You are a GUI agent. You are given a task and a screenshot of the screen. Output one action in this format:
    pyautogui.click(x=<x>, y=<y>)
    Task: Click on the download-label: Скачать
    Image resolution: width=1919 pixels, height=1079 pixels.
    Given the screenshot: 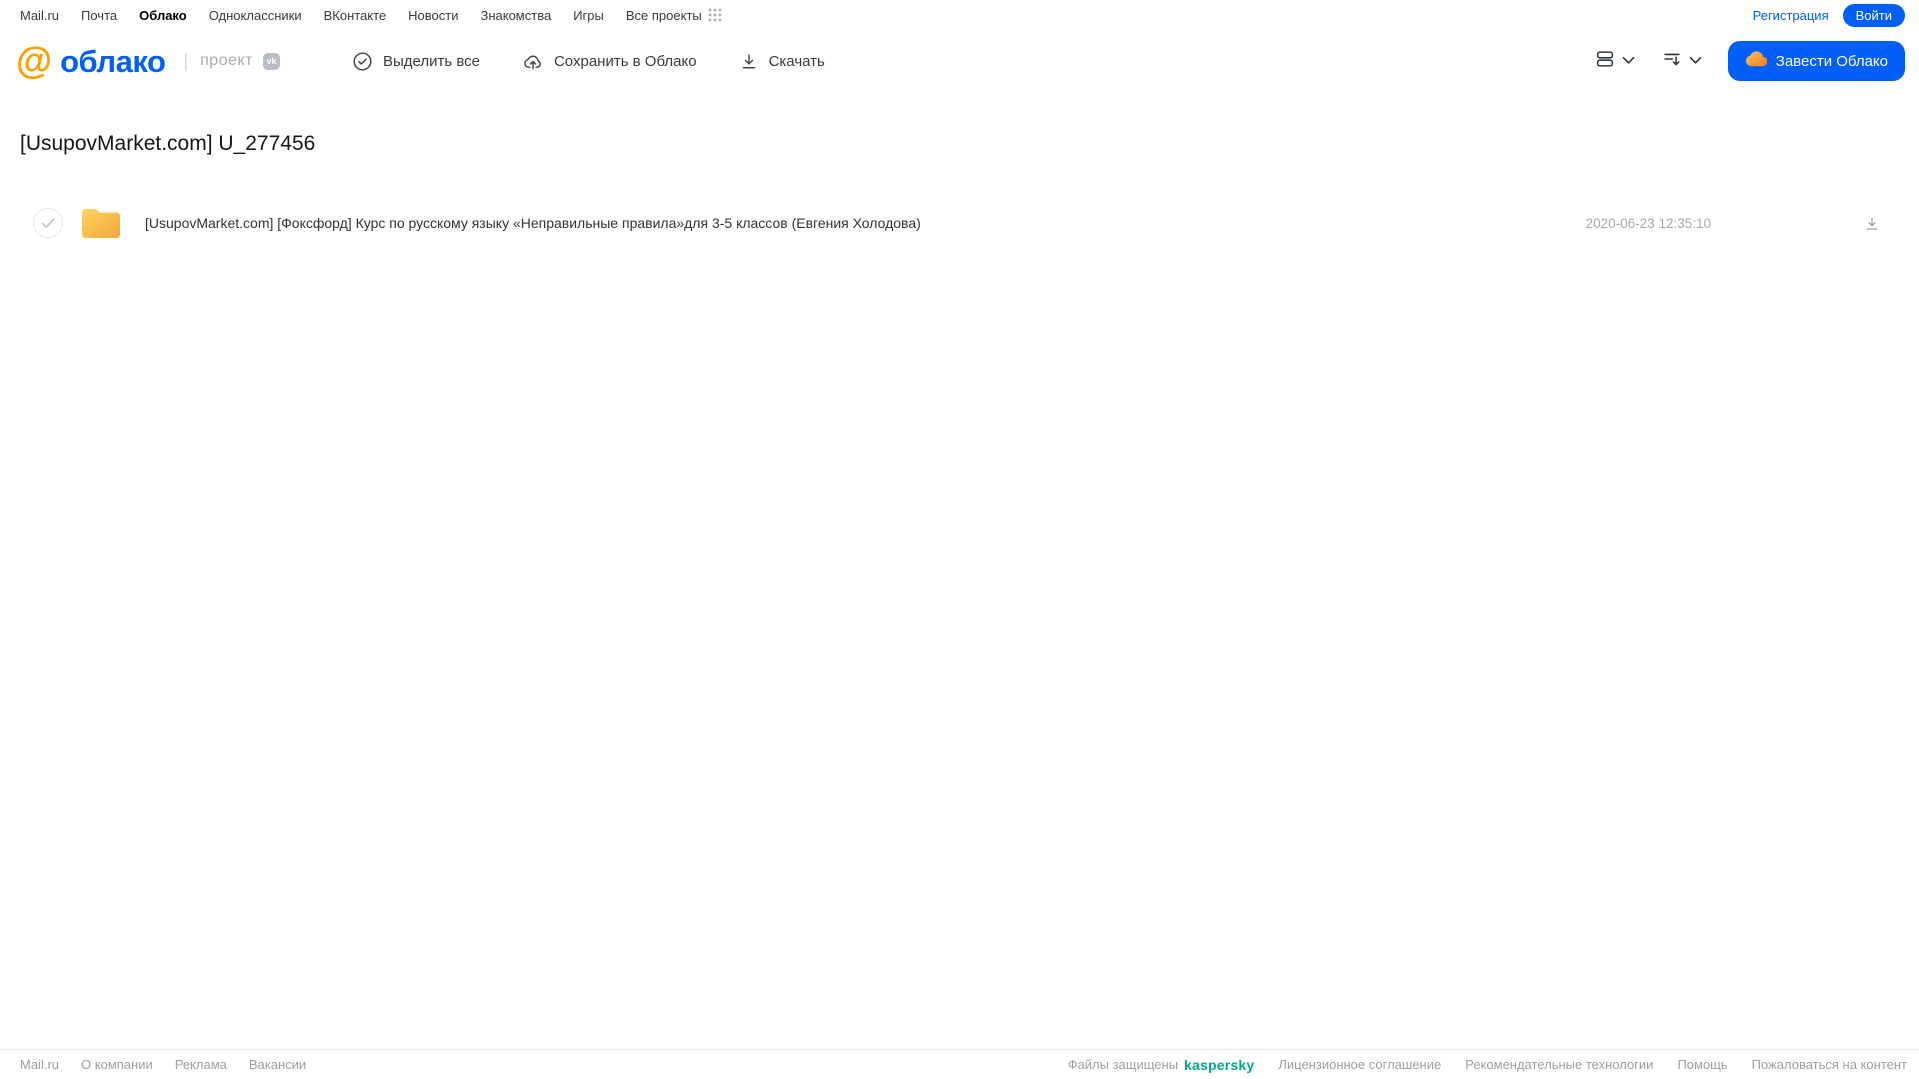 What is the action you would take?
    pyautogui.click(x=796, y=61)
    